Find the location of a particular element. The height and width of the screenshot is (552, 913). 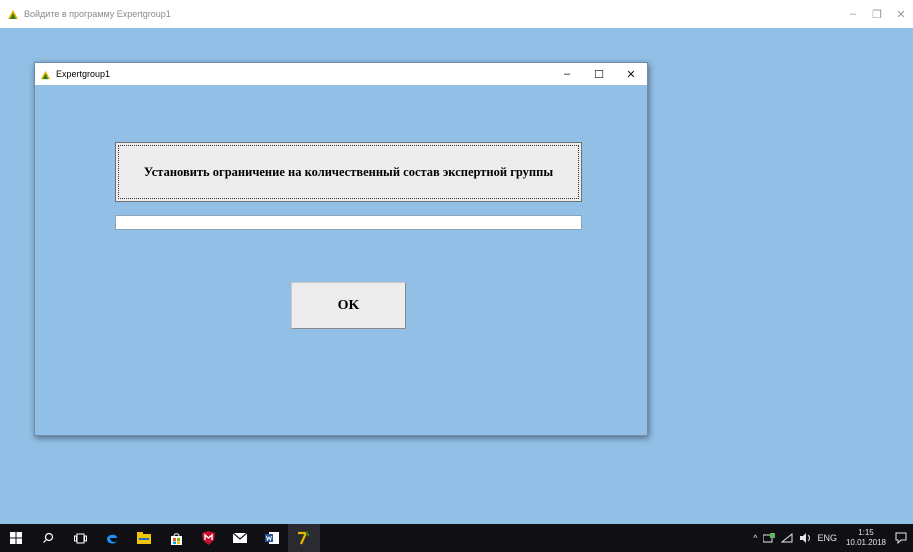

store-icon is located at coordinates (176, 538).